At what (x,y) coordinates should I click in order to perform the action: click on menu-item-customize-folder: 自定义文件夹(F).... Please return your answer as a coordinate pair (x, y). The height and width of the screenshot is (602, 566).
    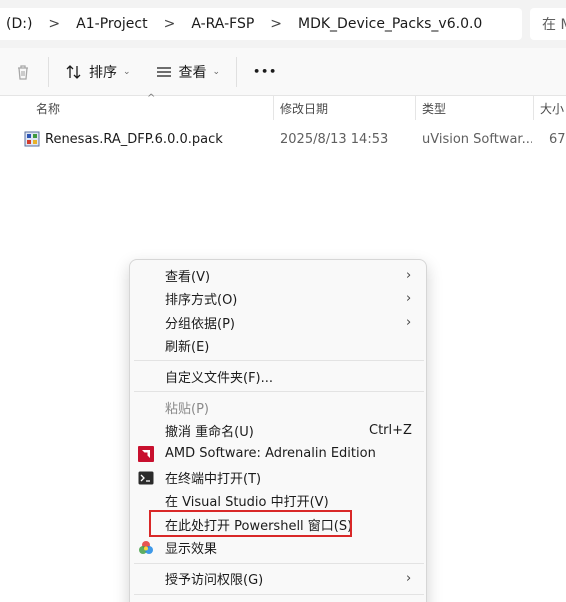
    Looking at the image, I should click on (279, 376).